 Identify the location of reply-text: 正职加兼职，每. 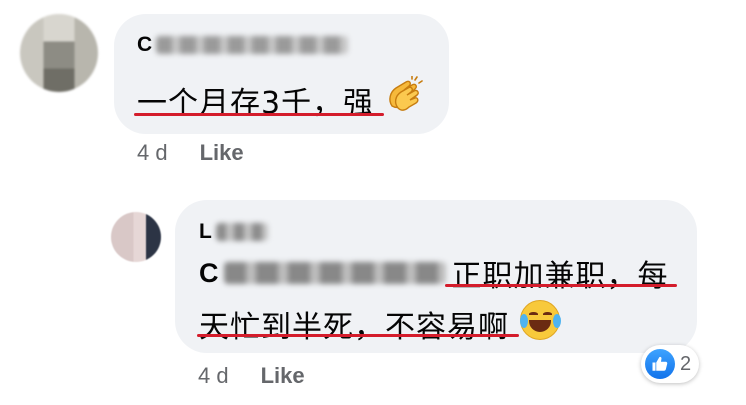
(560, 276).